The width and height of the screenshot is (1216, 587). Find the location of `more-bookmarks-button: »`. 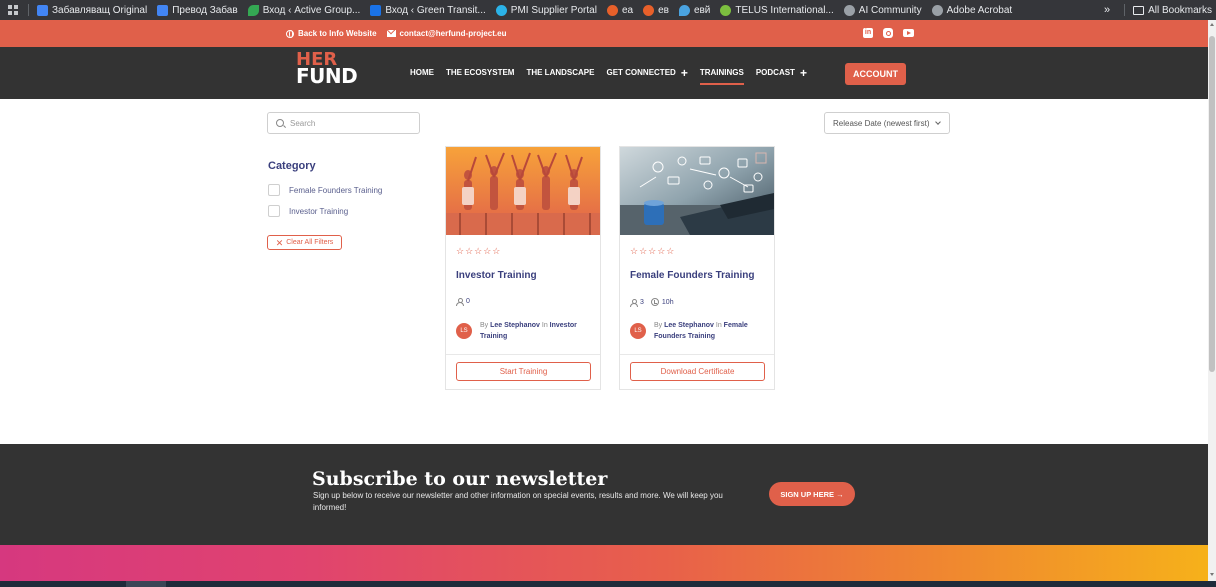

more-bookmarks-button: » is located at coordinates (1107, 10).